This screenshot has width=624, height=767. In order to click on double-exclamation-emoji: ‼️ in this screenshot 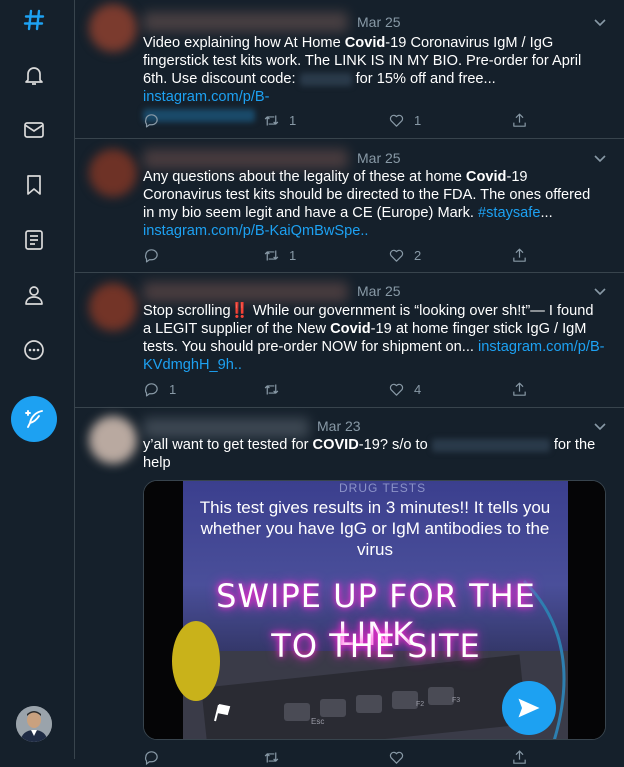, I will do `click(239, 311)`.